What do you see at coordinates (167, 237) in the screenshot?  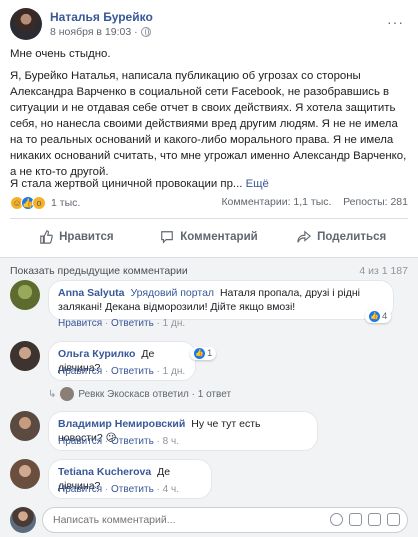 I see `comment-icon` at bounding box center [167, 237].